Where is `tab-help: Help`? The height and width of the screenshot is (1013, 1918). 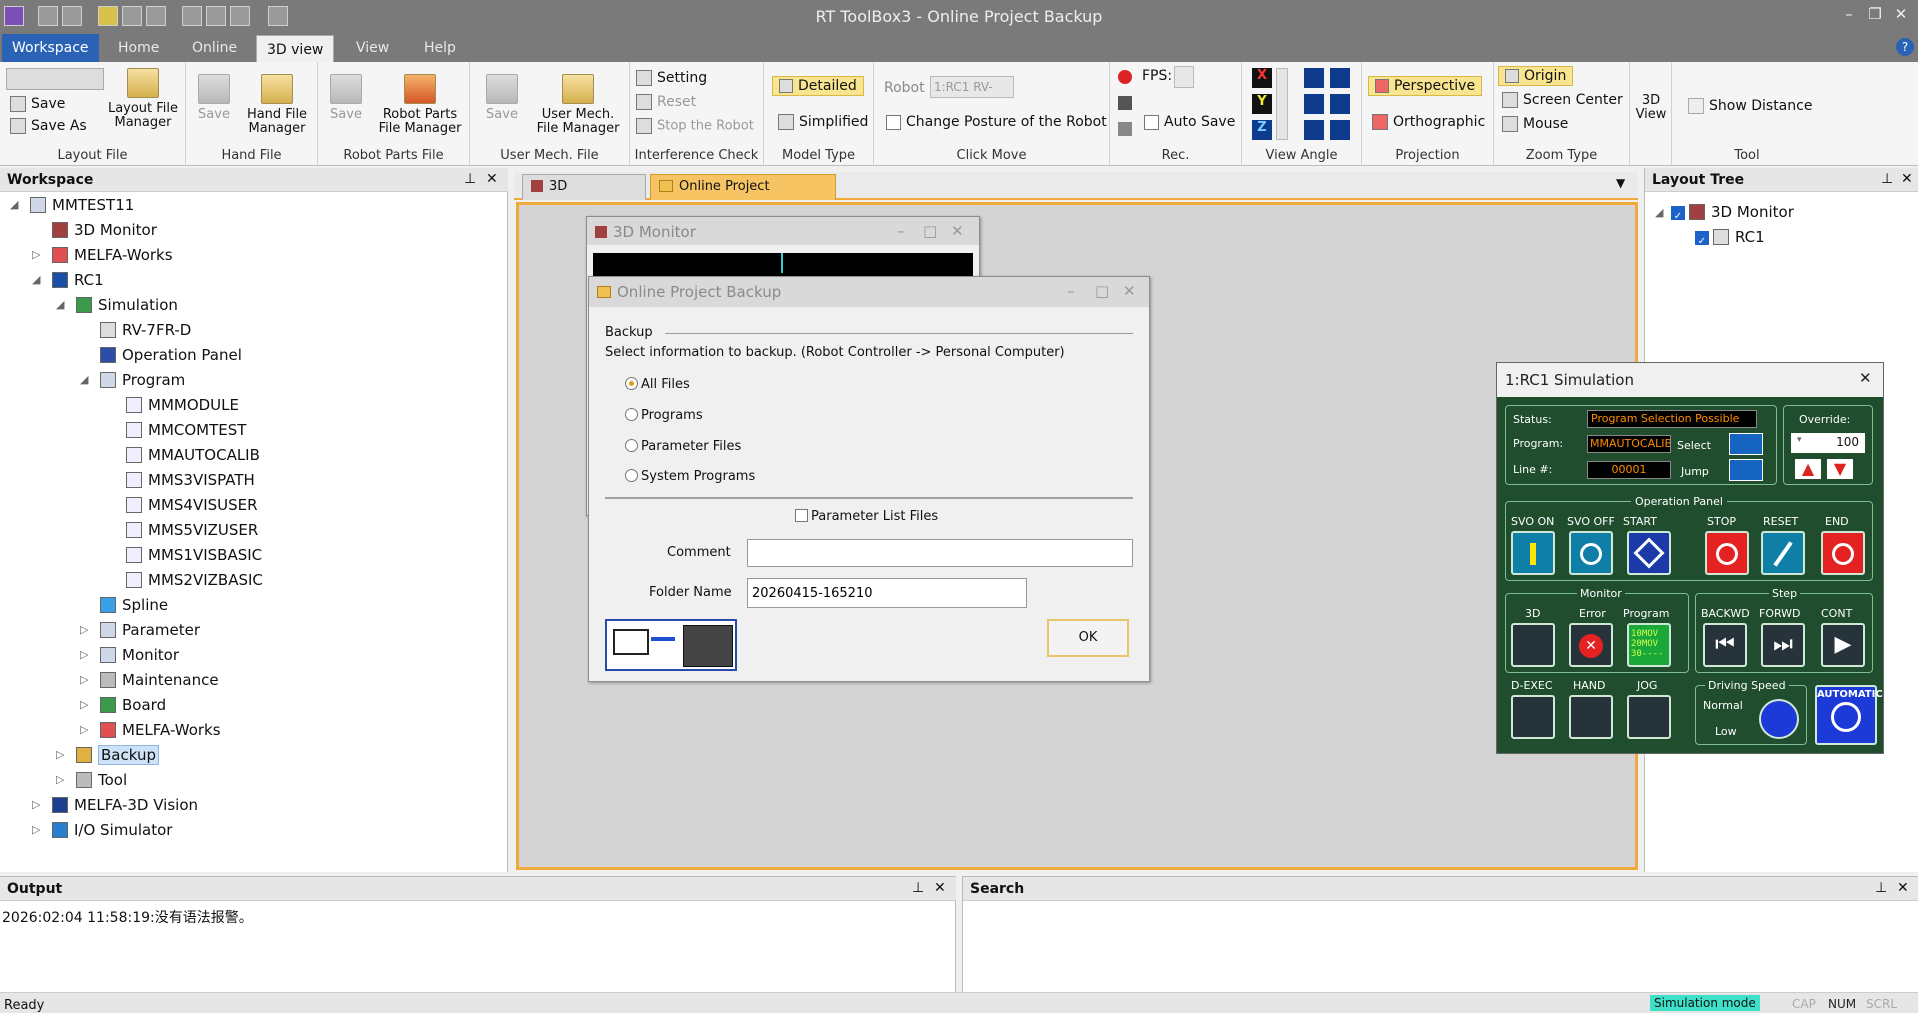 tab-help: Help is located at coordinates (440, 48).